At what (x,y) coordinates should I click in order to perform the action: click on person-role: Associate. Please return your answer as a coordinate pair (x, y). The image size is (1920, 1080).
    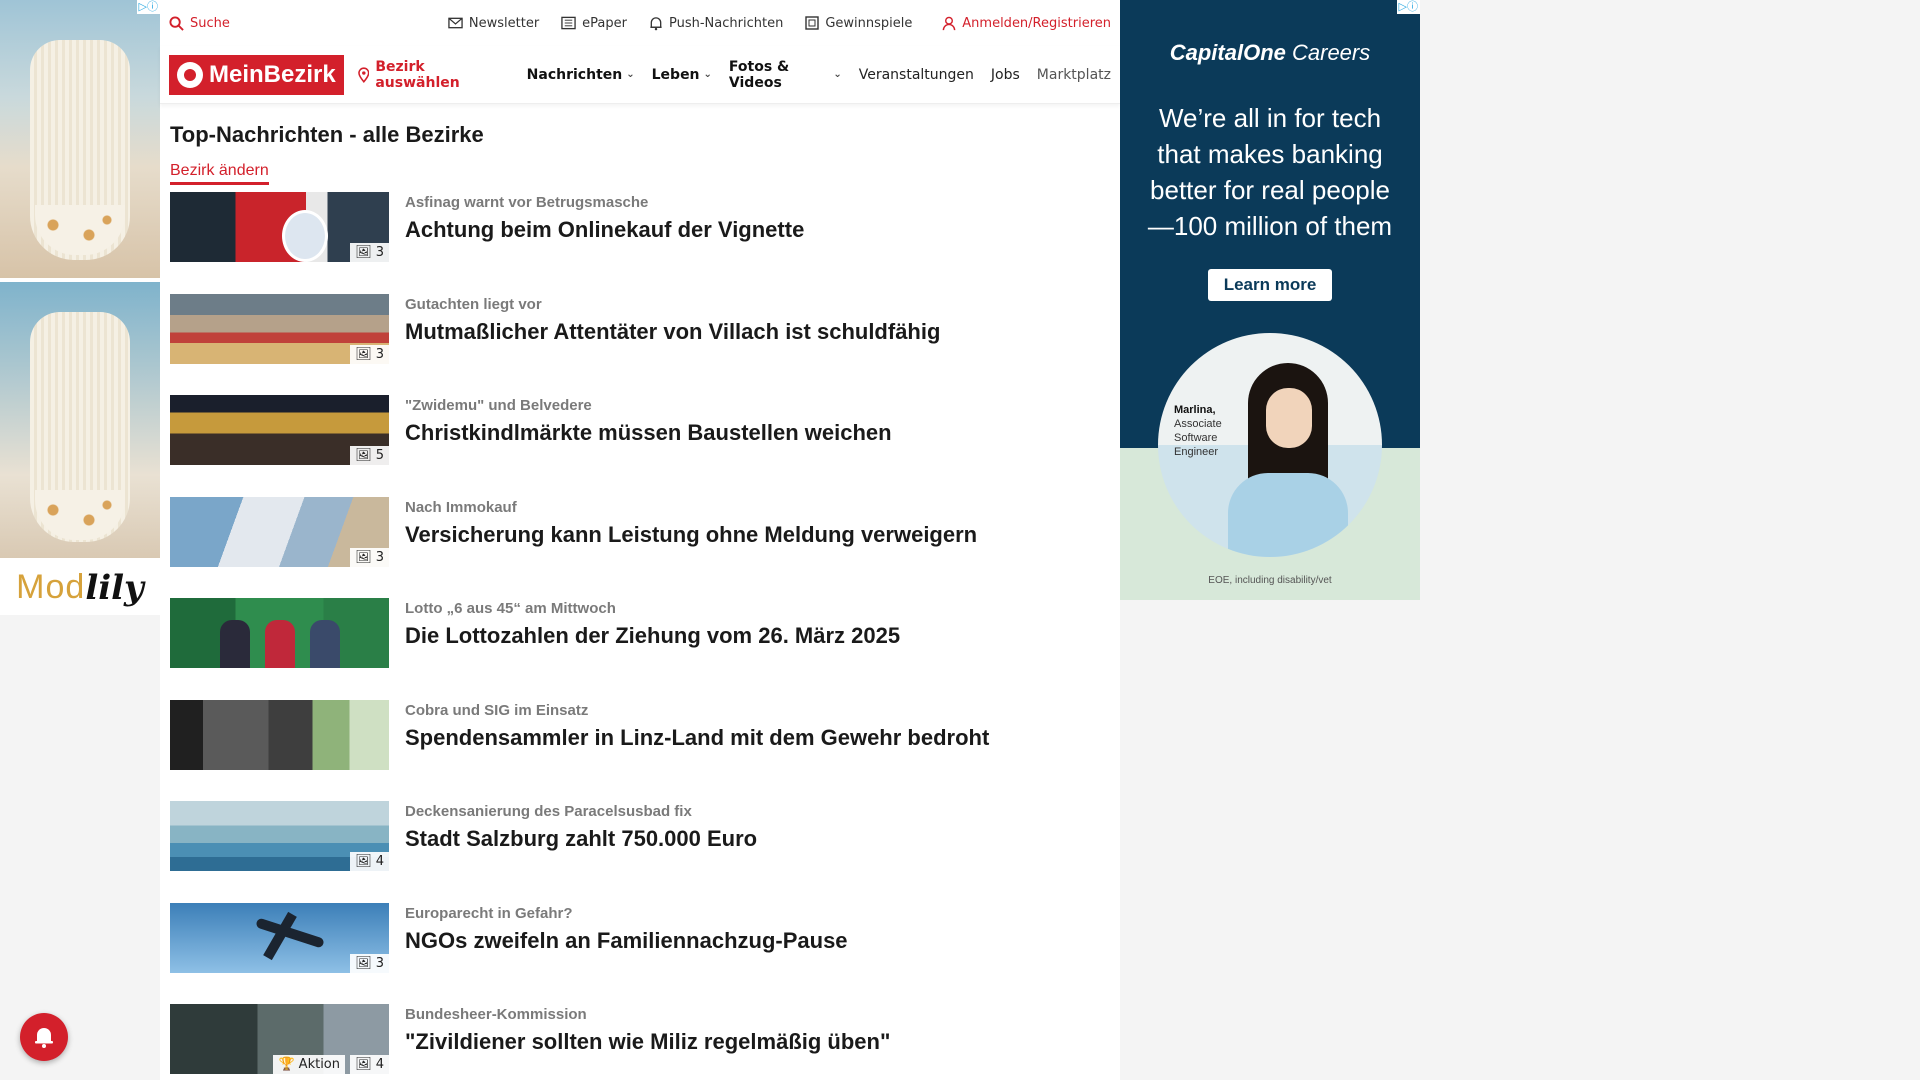
    Looking at the image, I should click on (1198, 424).